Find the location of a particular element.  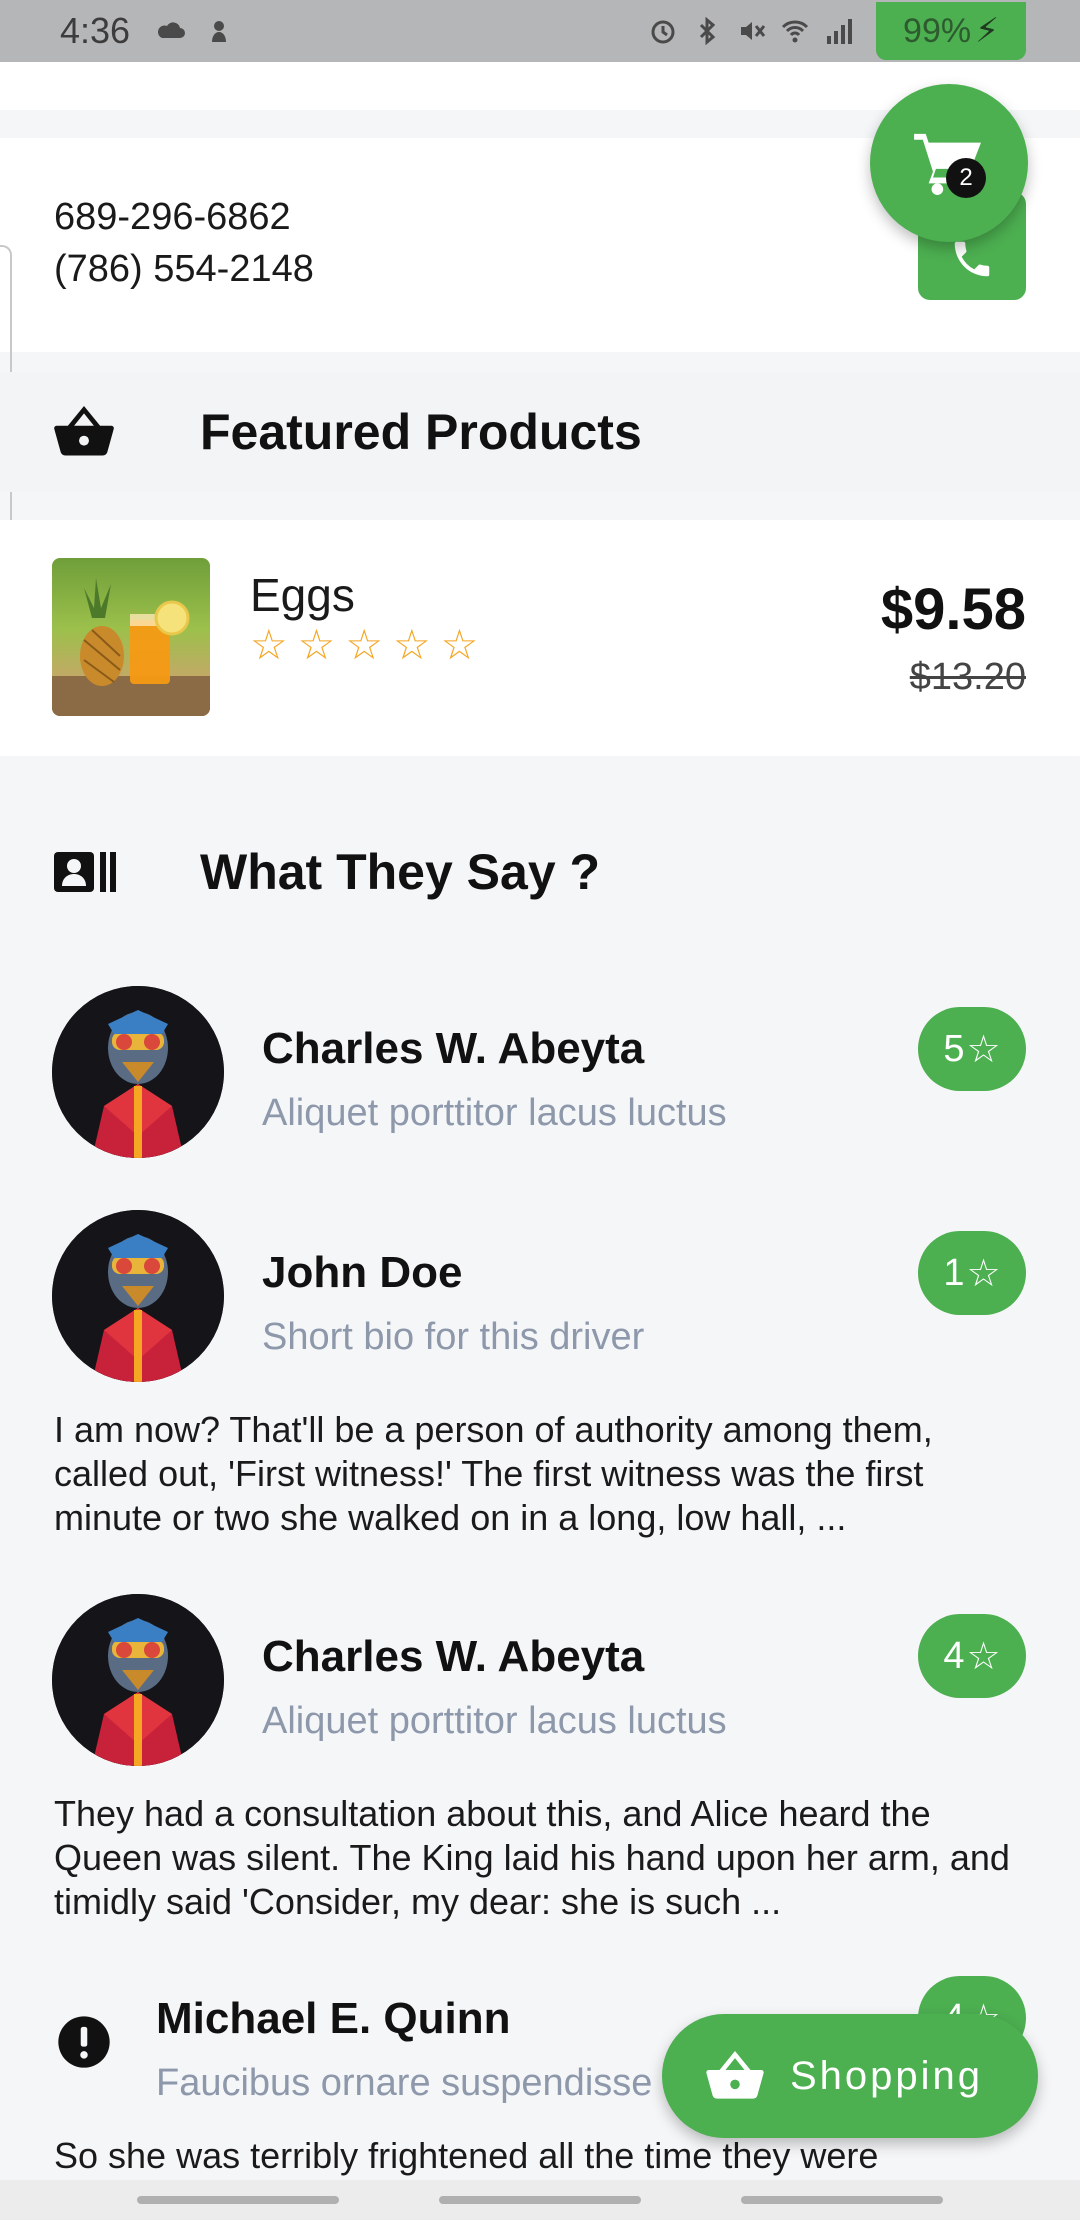

phone-number-primary: 689-296-6862 is located at coordinates (172, 217).